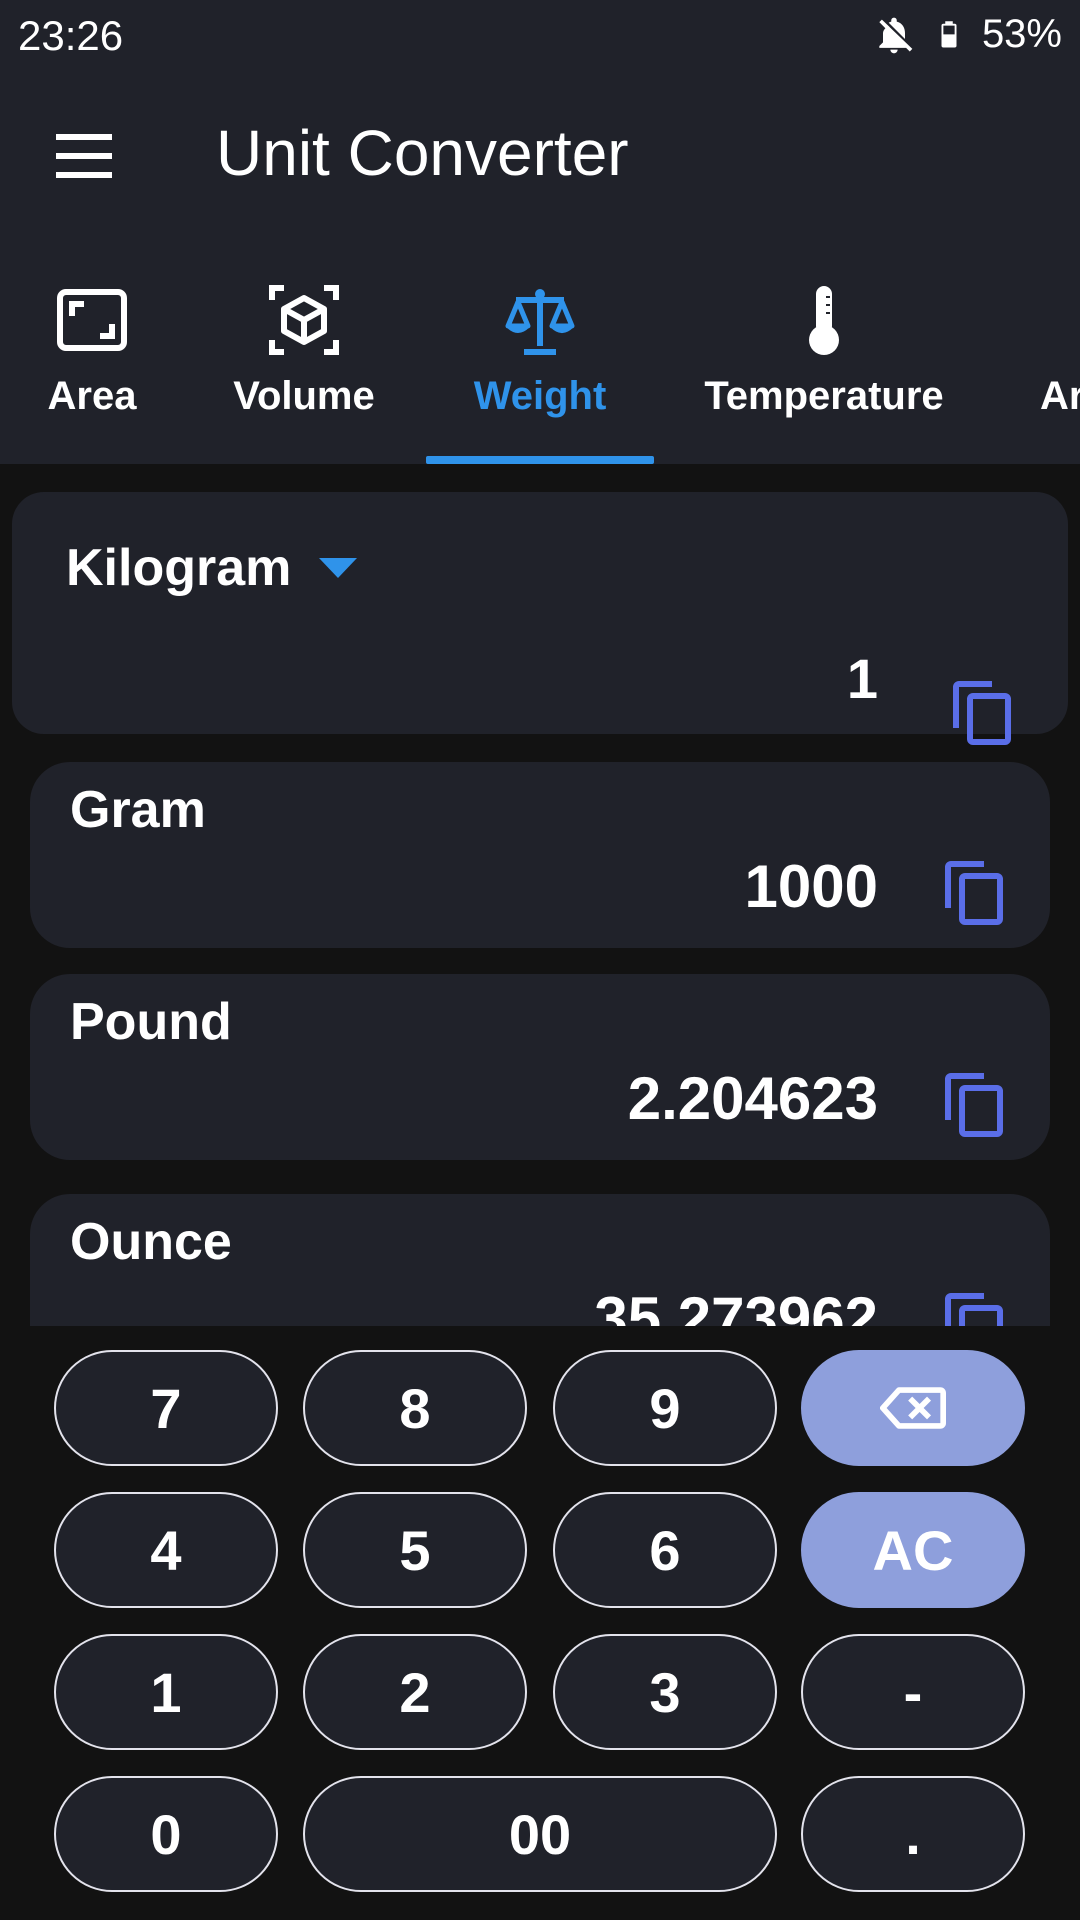 This screenshot has height=1920, width=1080. Describe the element at coordinates (92, 396) in the screenshot. I see `tab-label: Area` at that location.